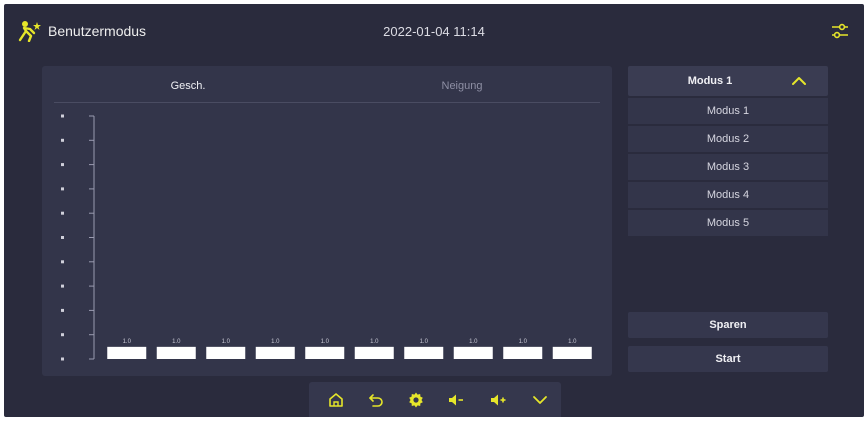  What do you see at coordinates (456, 400) in the screenshot?
I see `volume-down-icon` at bounding box center [456, 400].